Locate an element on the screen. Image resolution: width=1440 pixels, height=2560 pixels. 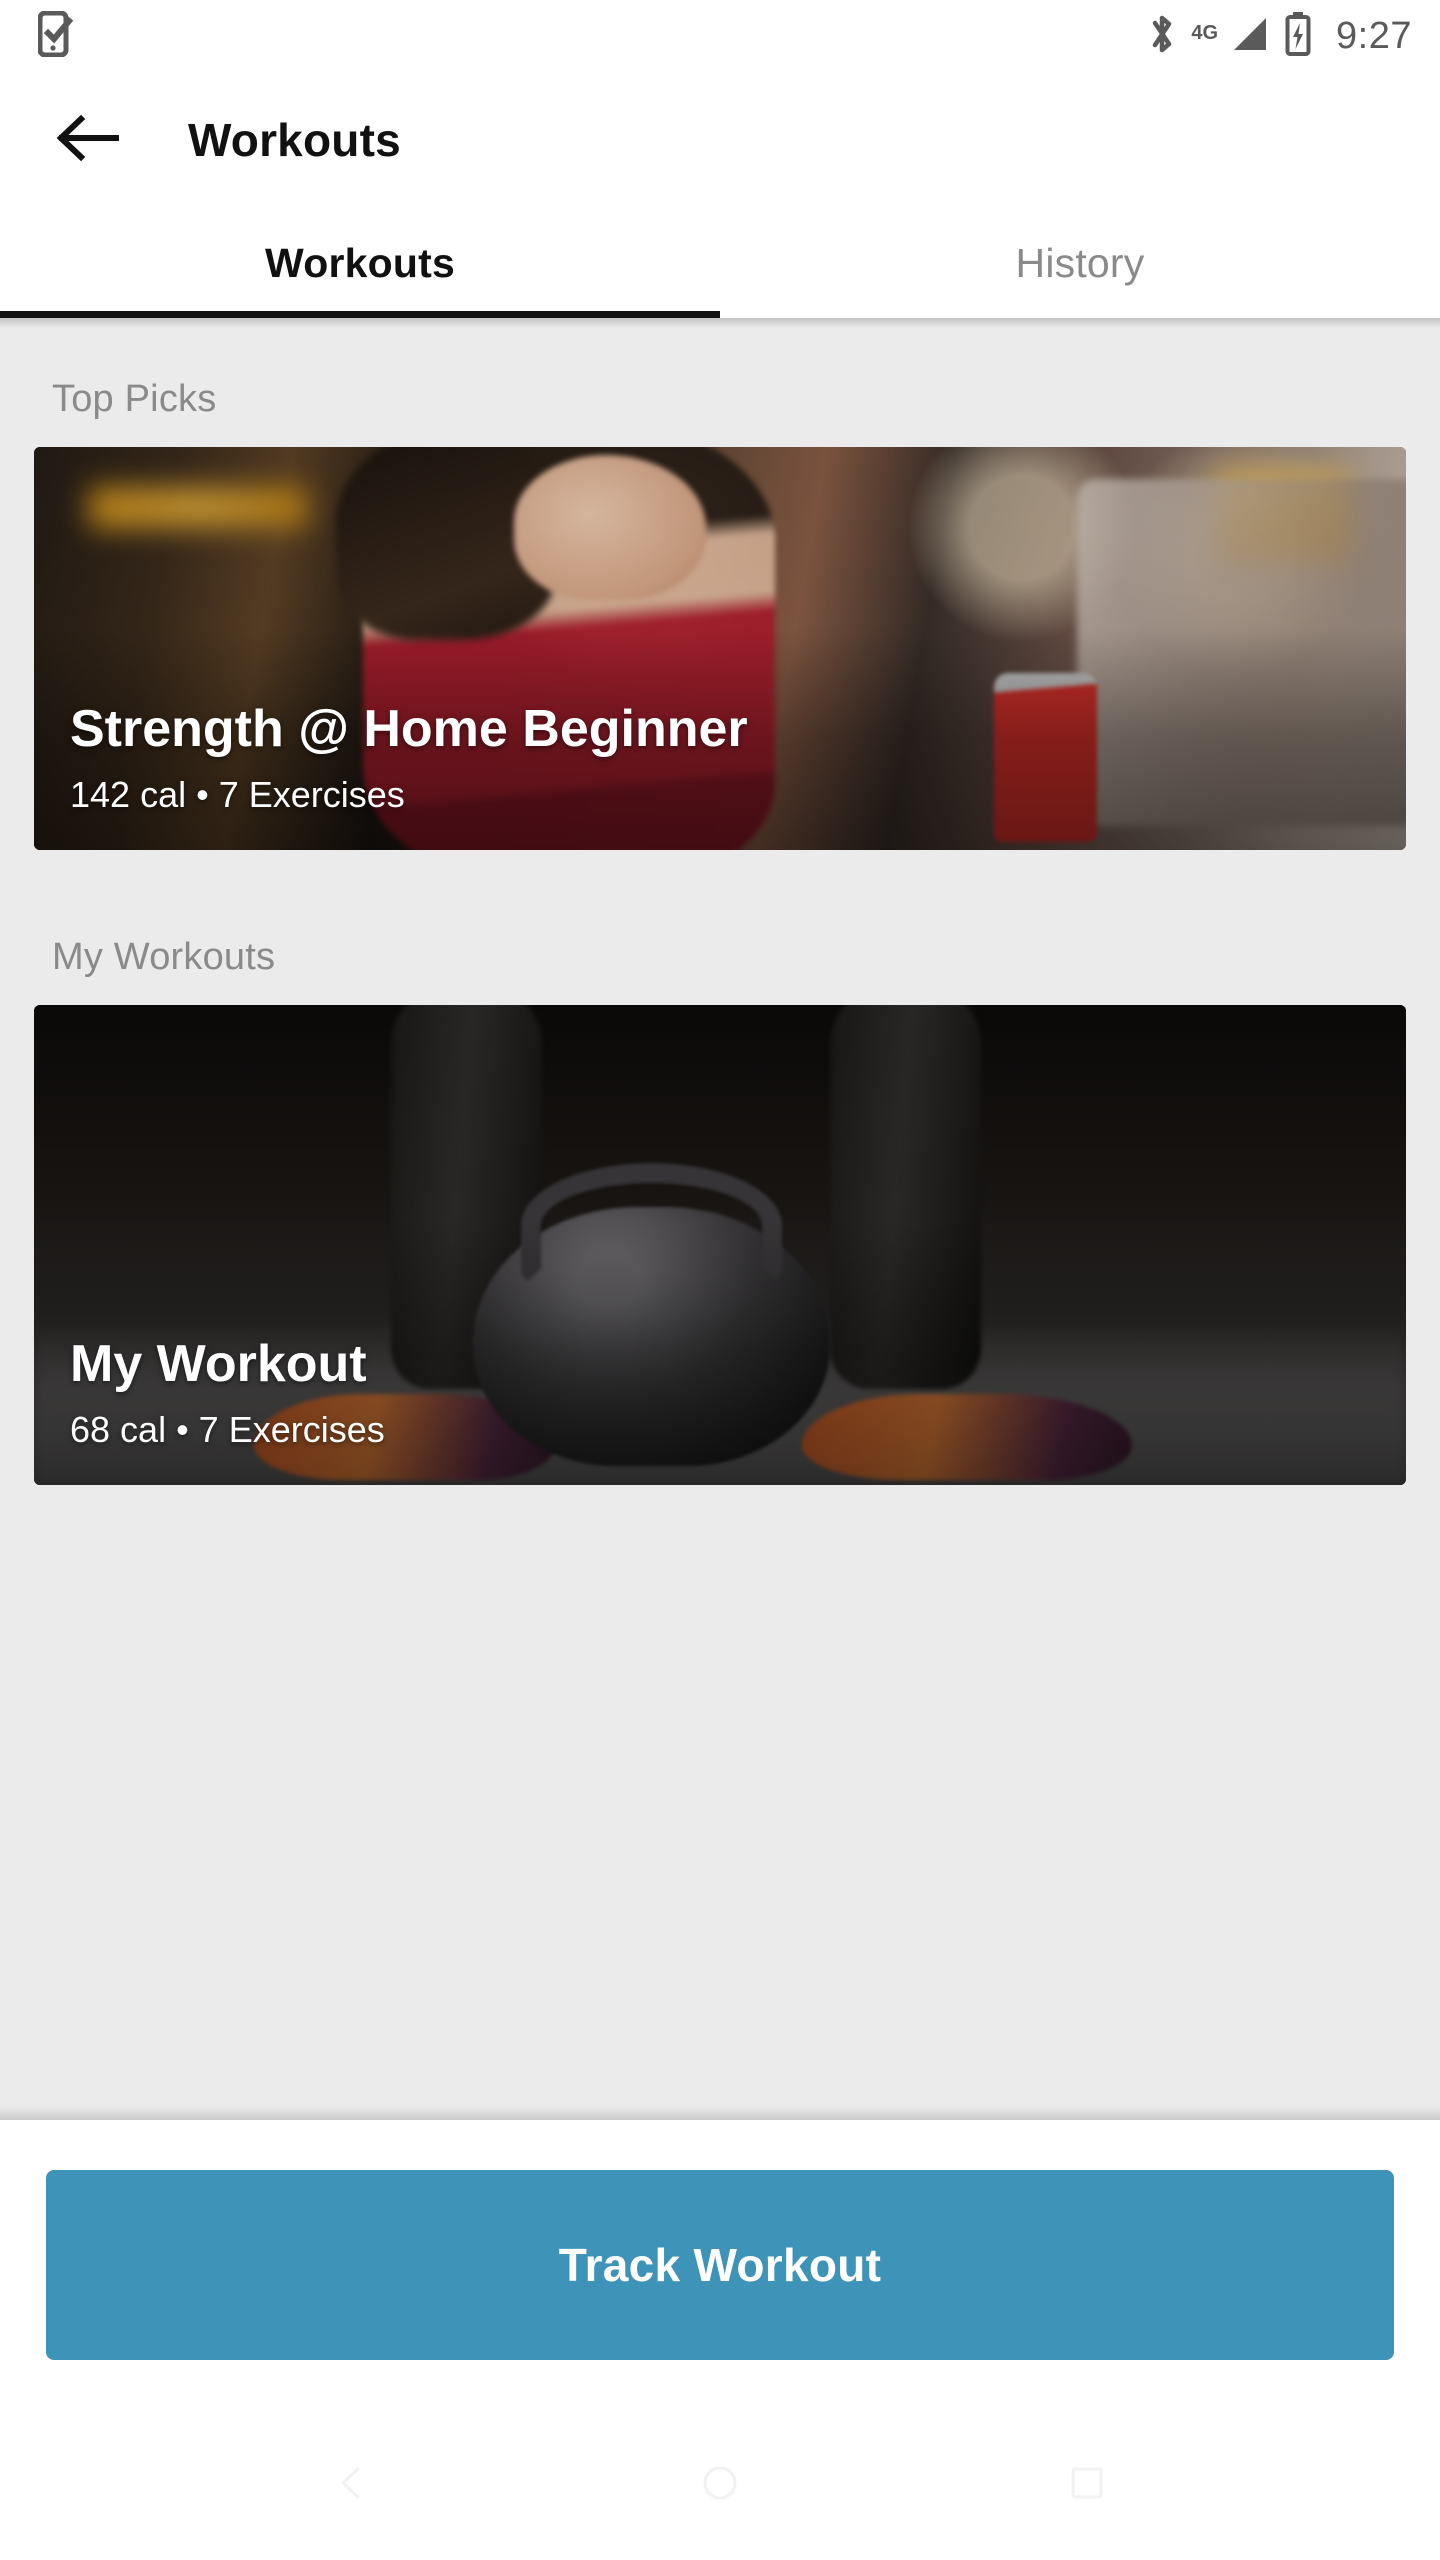
arrow-left-icon is located at coordinates (88, 140).